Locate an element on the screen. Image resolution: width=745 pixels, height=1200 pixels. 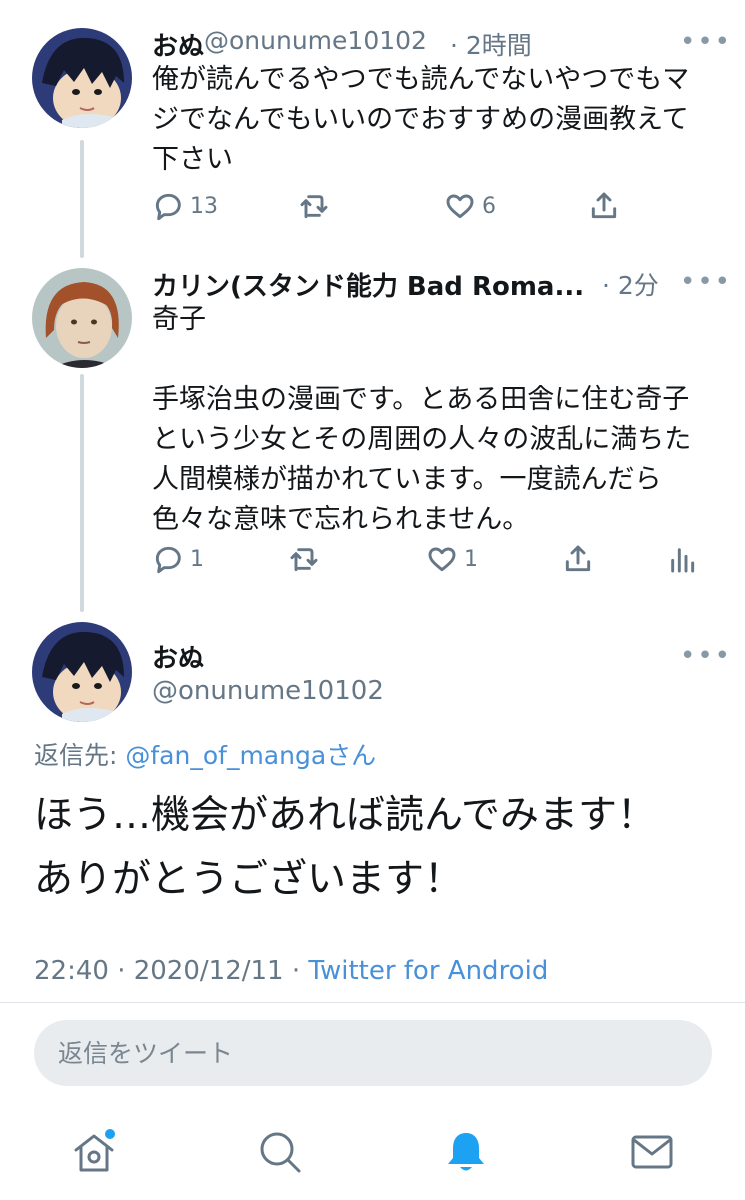
reply-count: 13 is located at coordinates (204, 206).